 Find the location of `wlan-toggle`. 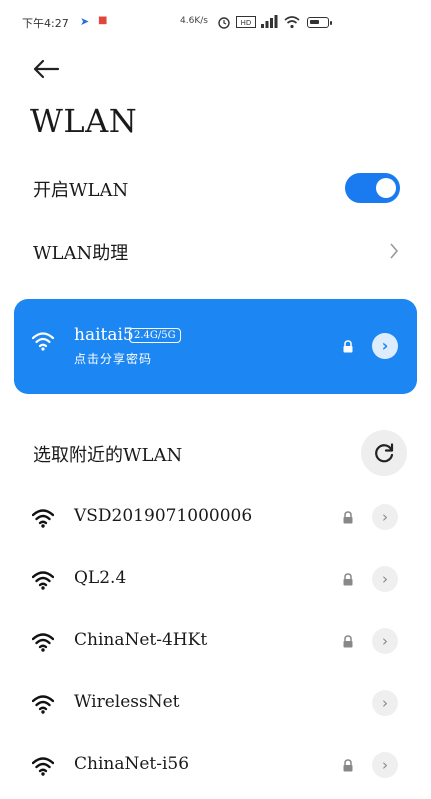

wlan-toggle is located at coordinates (372, 188).